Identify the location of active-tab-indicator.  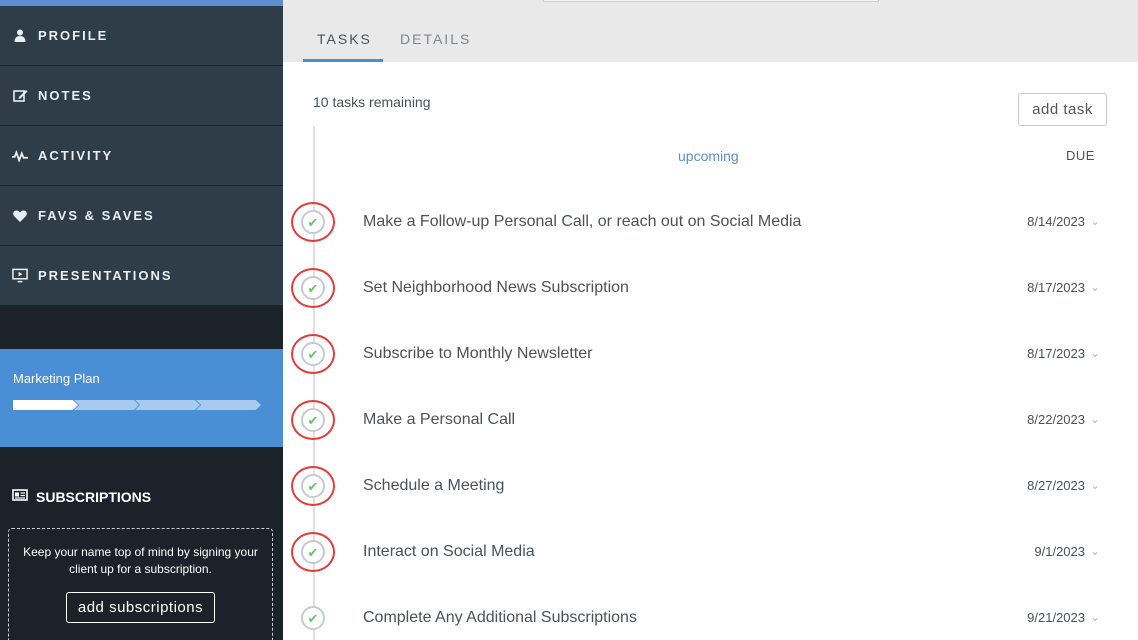
(343, 60).